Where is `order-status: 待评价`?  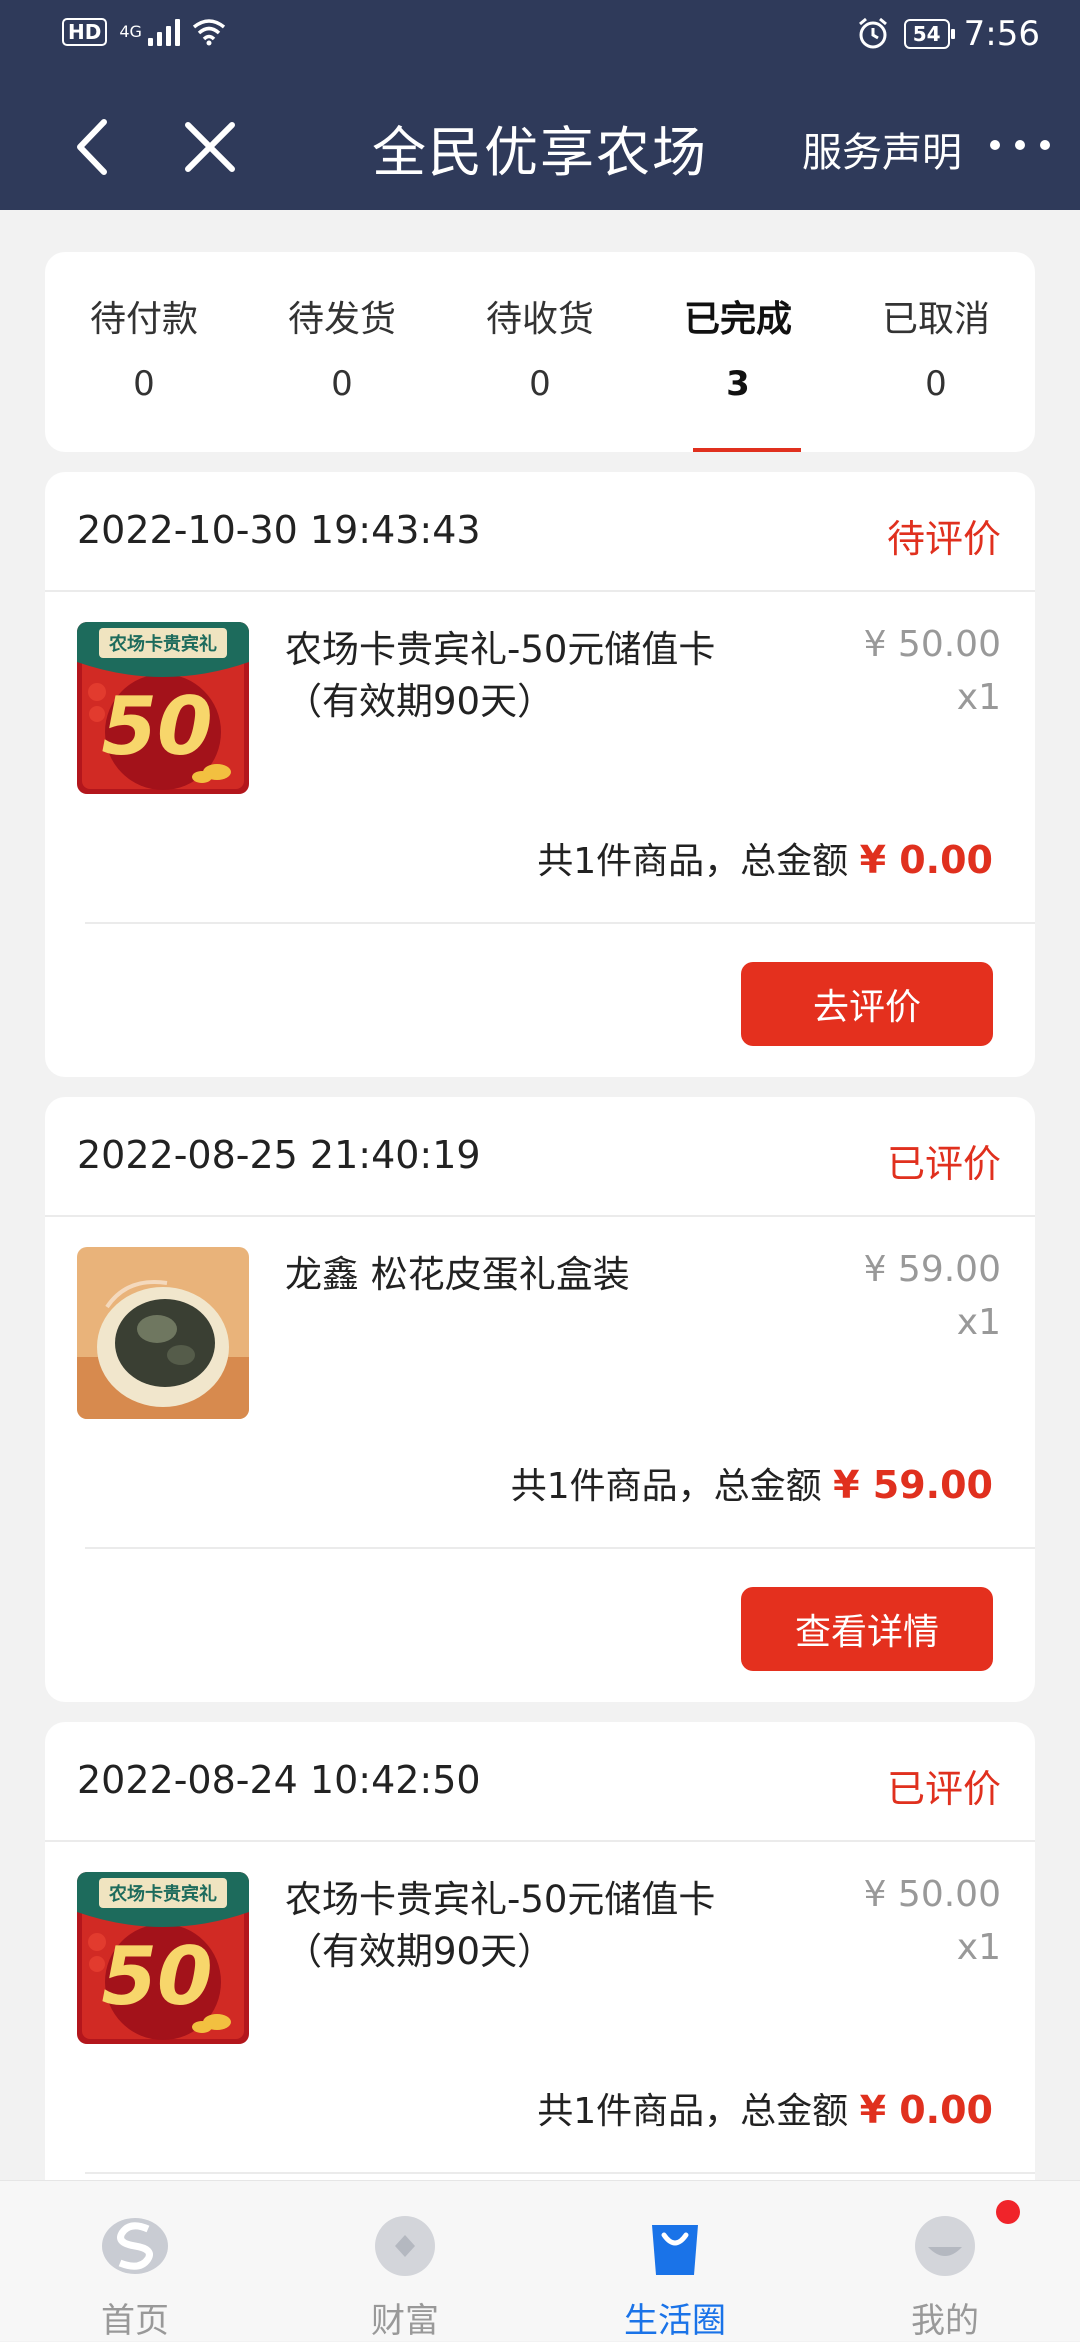
order-status: 待评价 is located at coordinates (943, 539).